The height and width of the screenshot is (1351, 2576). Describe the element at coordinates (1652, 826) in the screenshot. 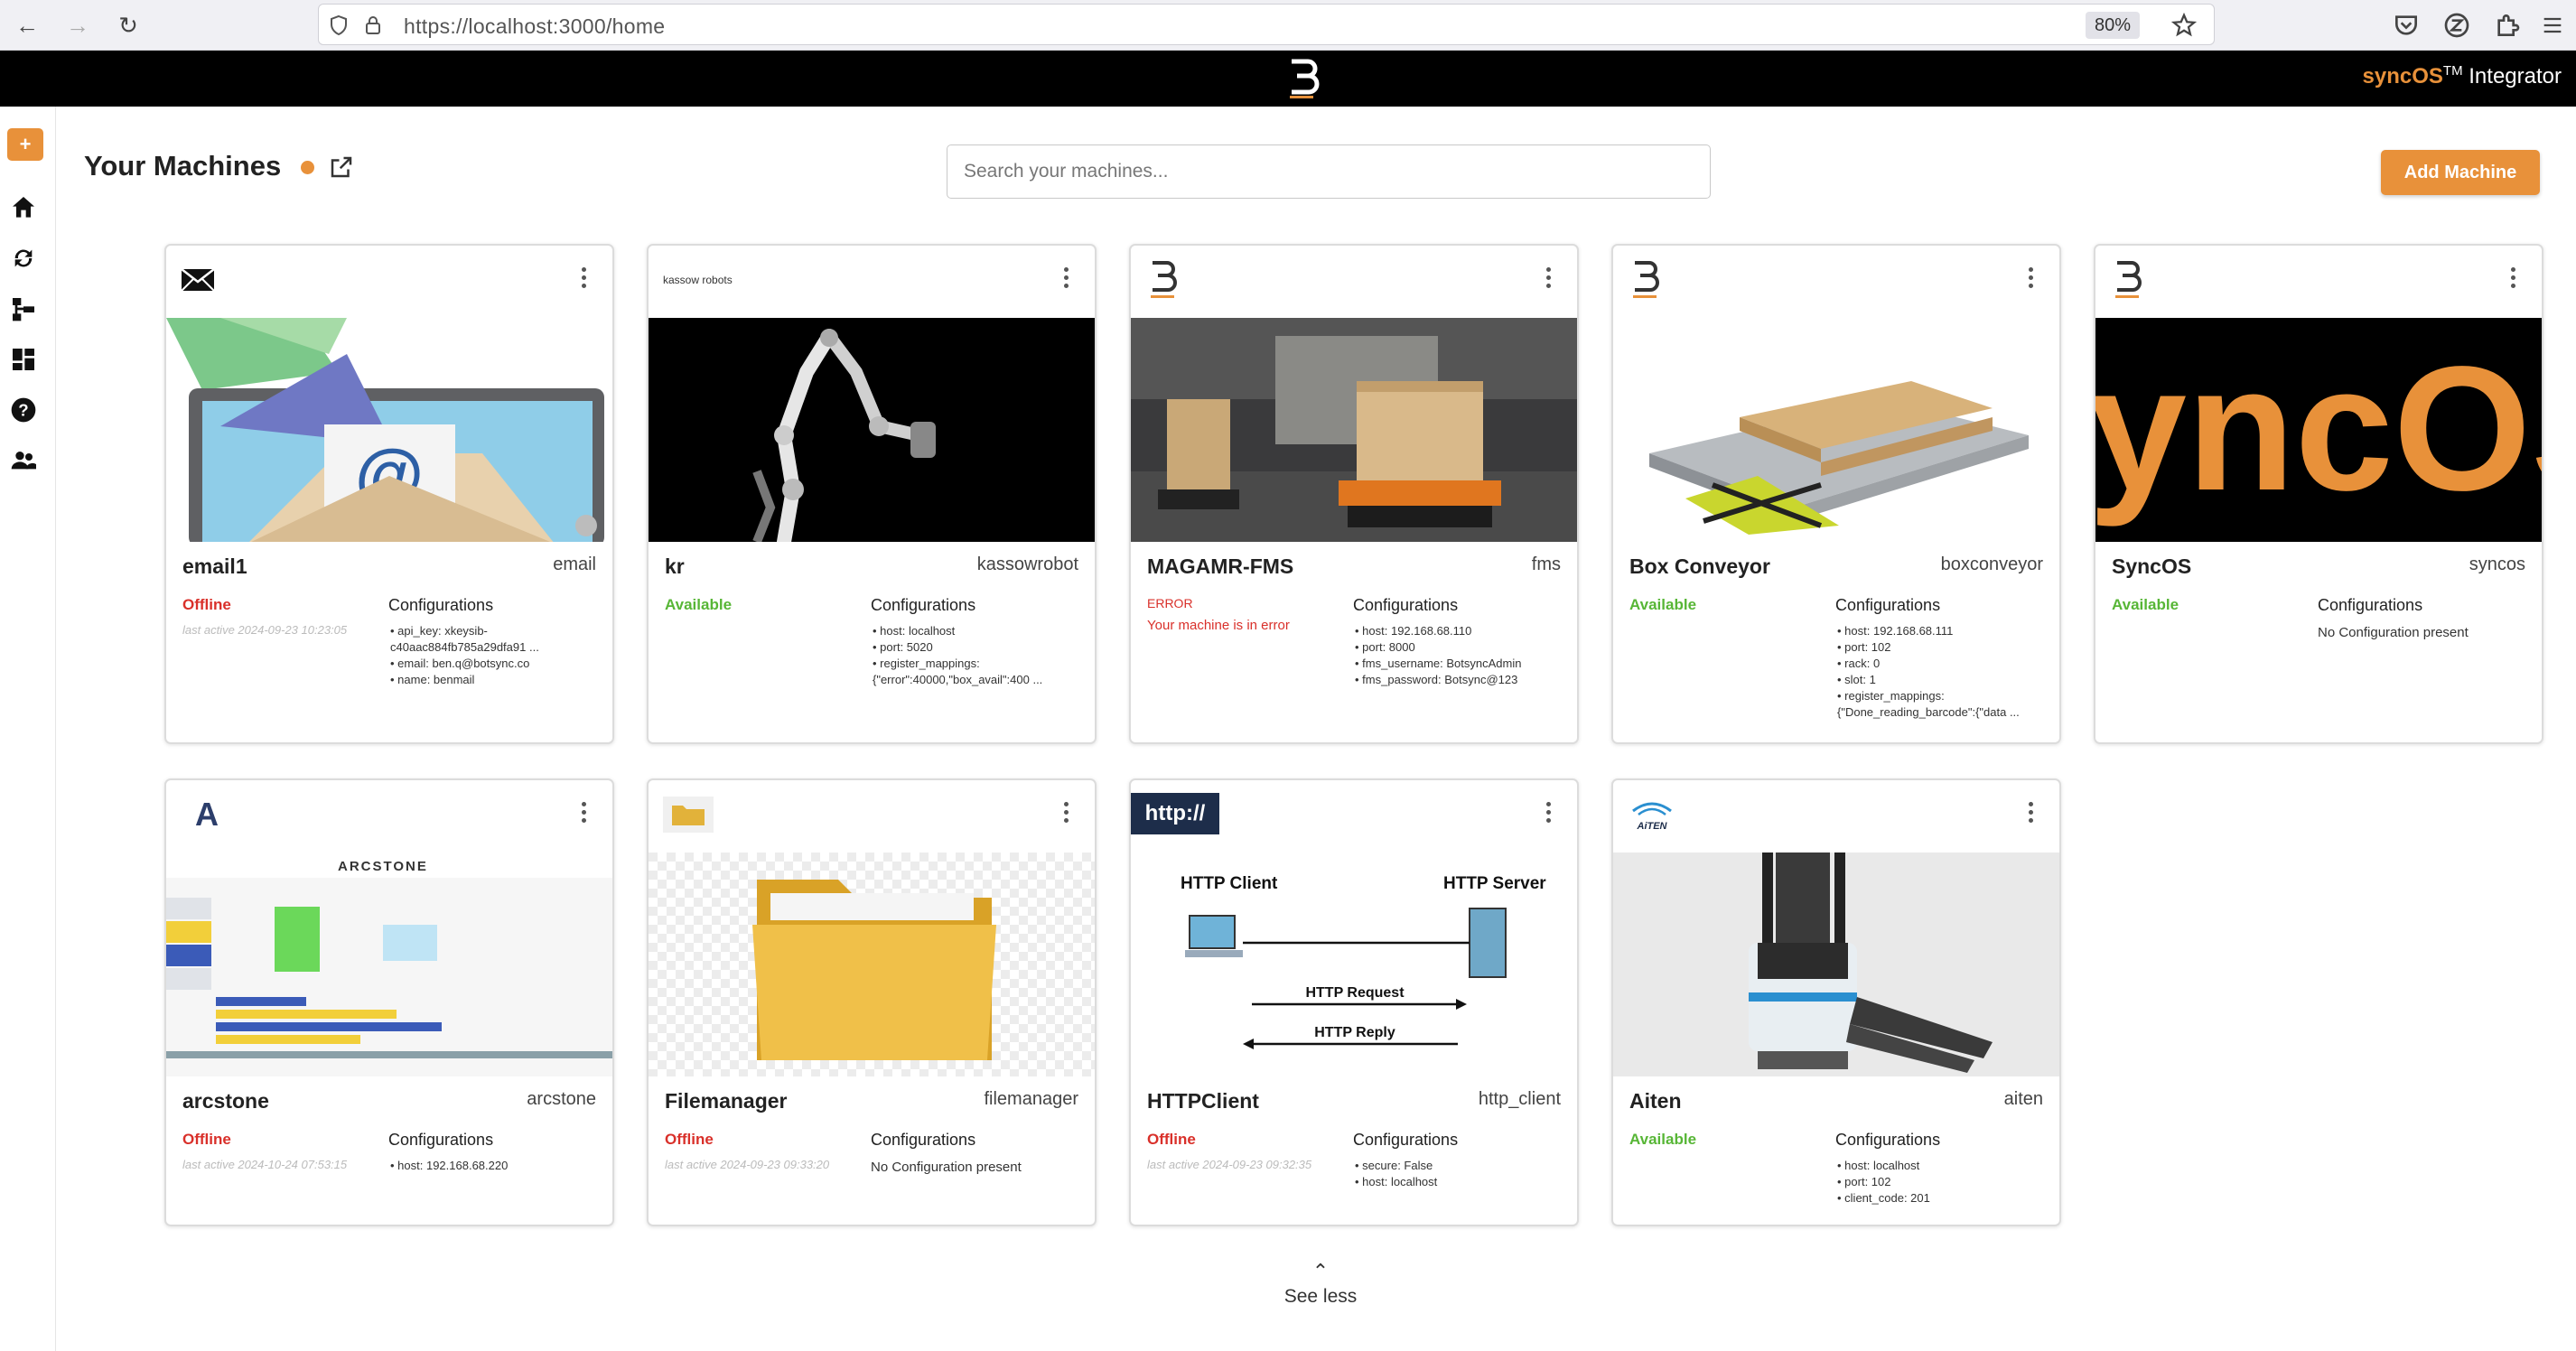

I see `aiten-logo-text: AiTEN` at that location.